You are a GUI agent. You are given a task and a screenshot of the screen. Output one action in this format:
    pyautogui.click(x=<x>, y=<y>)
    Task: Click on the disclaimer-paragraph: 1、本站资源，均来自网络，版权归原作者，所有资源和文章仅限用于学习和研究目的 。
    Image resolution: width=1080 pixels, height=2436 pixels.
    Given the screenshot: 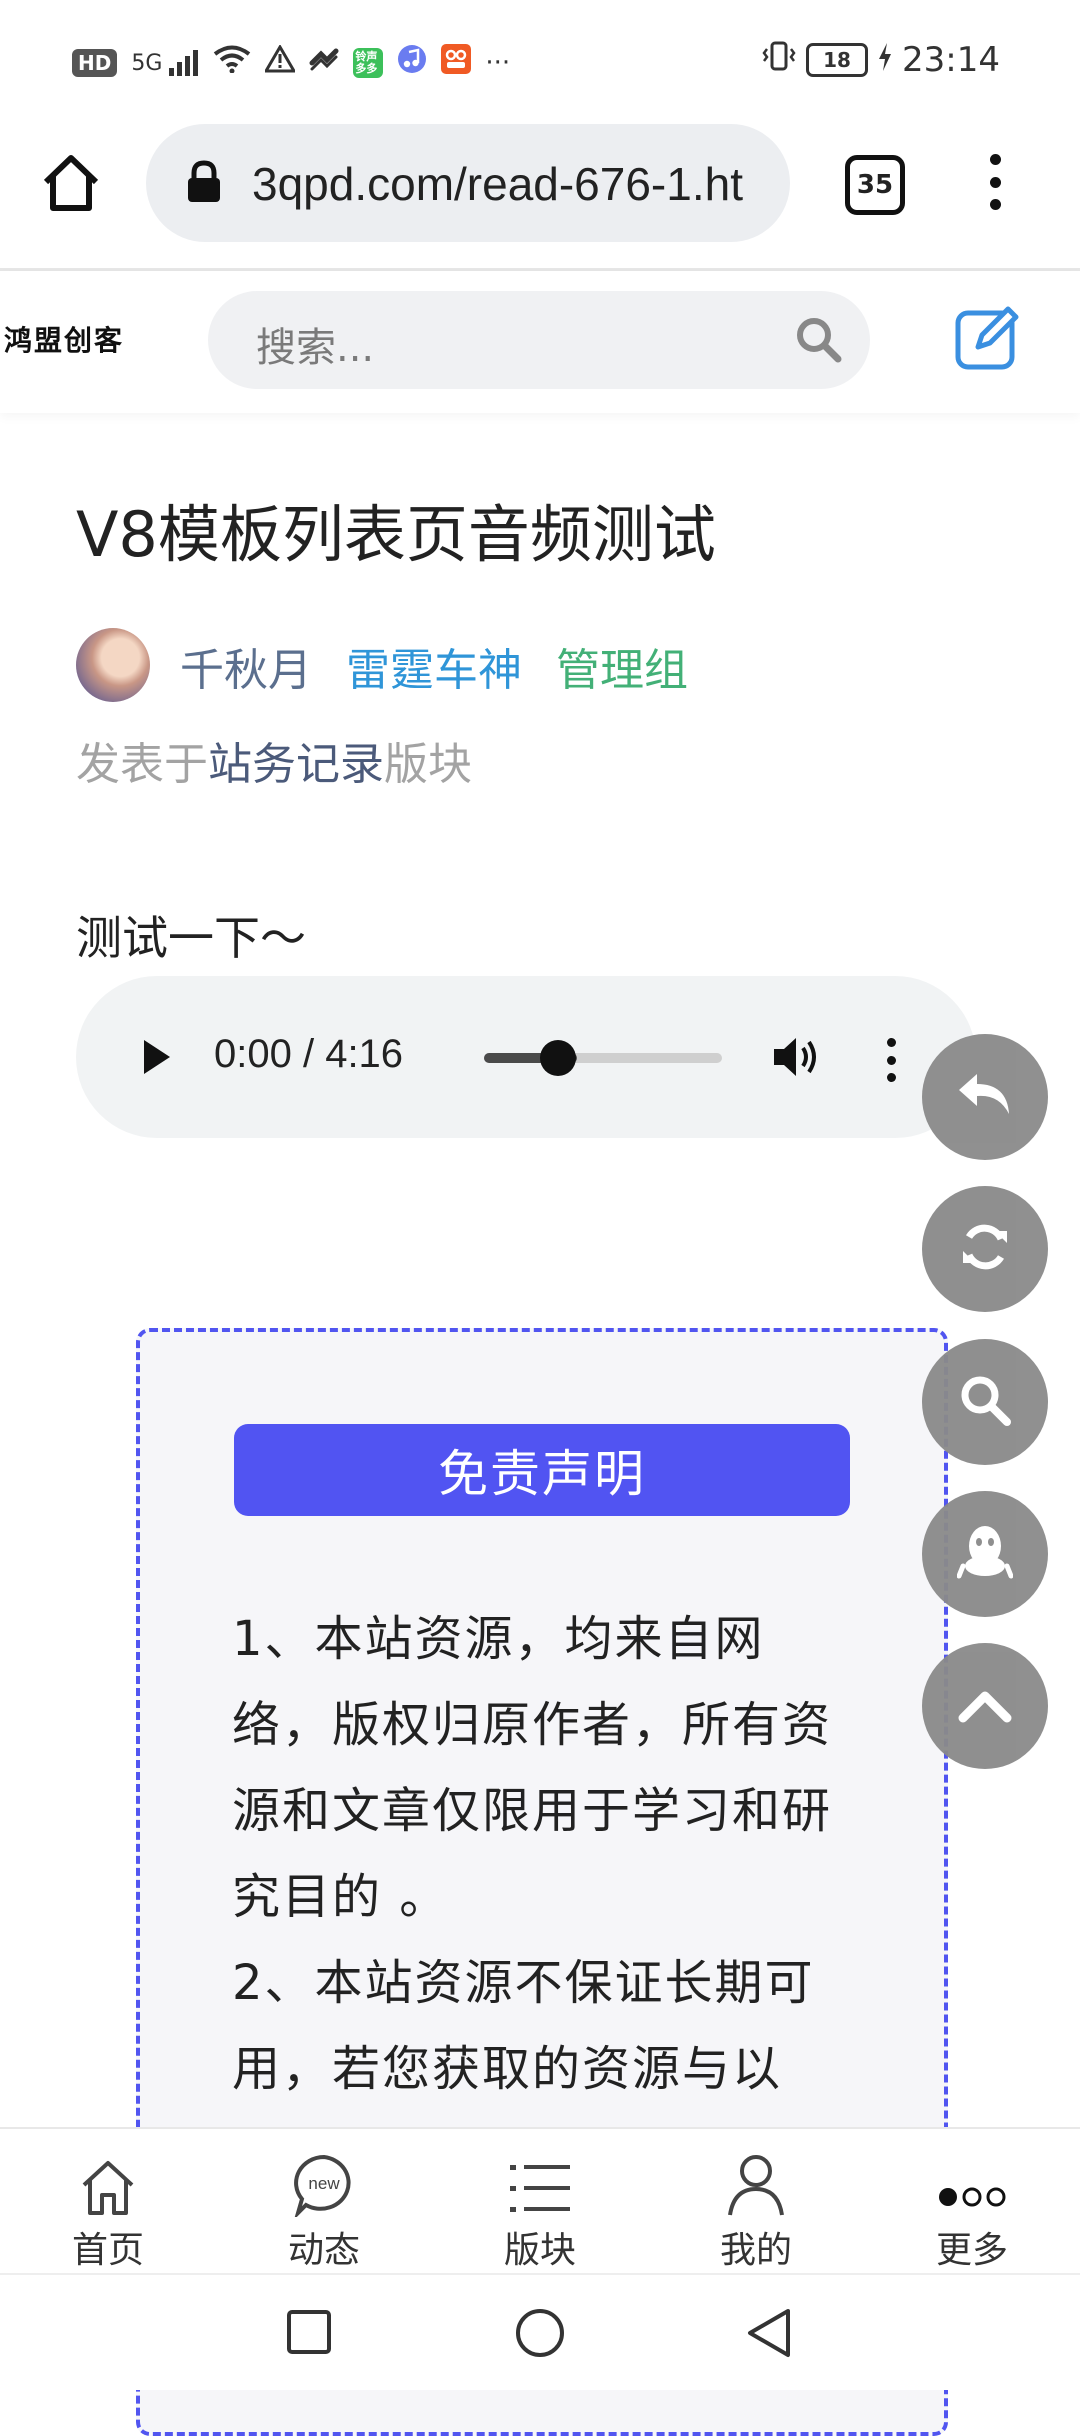 What is the action you would take?
    pyautogui.click(x=532, y=1768)
    